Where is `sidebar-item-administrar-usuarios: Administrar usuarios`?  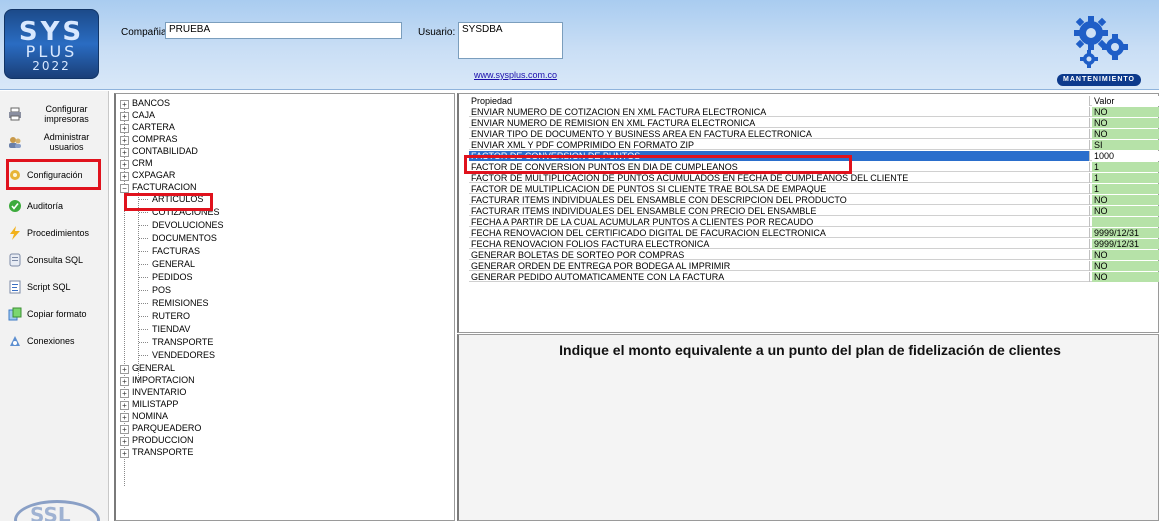 sidebar-item-administrar-usuarios: Administrar usuarios is located at coordinates (57, 142).